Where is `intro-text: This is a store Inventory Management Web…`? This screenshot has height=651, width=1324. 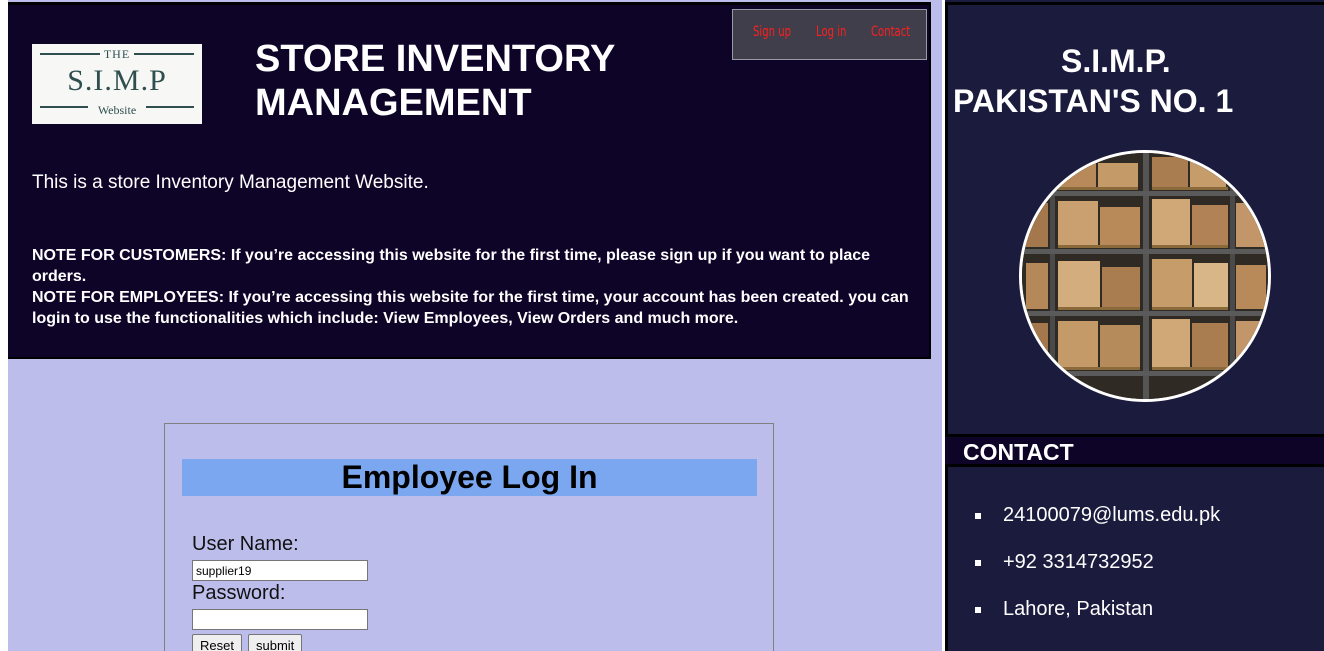 intro-text: This is a store Inventory Management Web… is located at coordinates (230, 182).